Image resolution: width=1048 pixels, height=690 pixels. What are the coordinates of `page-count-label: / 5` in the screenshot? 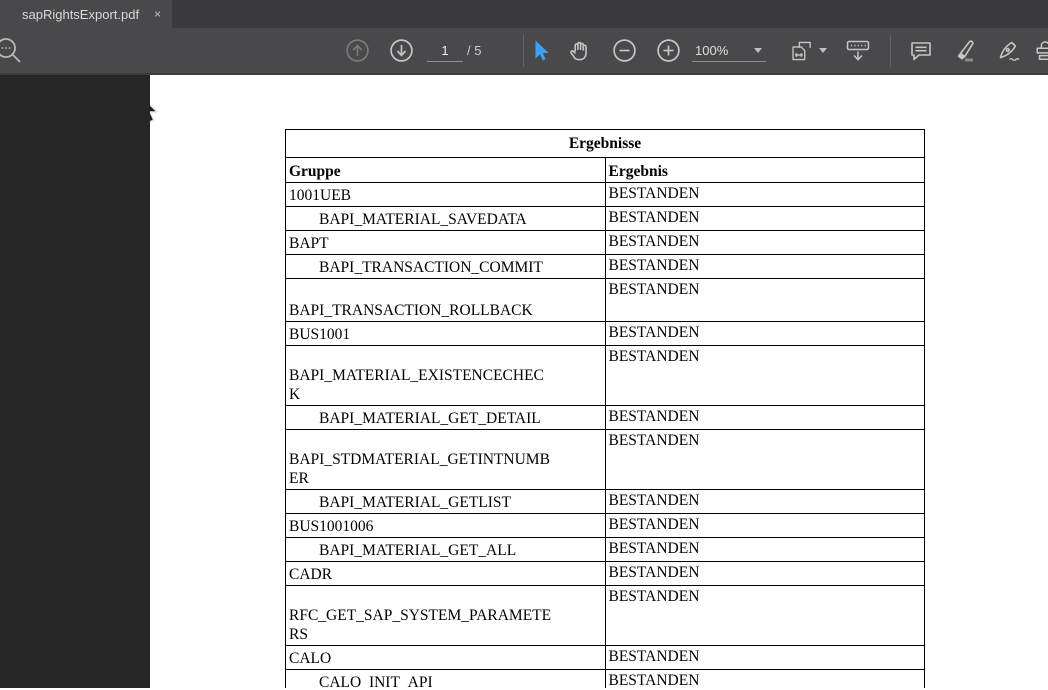 It's located at (474, 50).